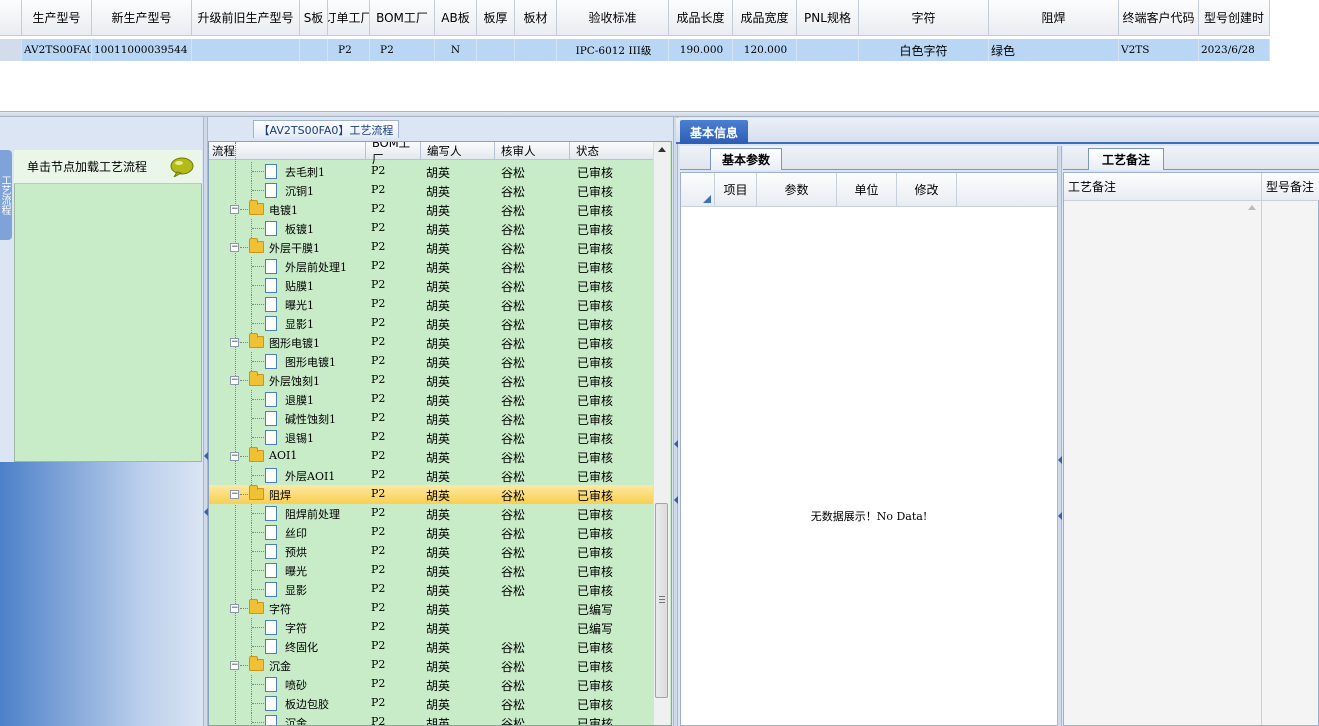  I want to click on model-cell: 绿色, so click(1054, 50).